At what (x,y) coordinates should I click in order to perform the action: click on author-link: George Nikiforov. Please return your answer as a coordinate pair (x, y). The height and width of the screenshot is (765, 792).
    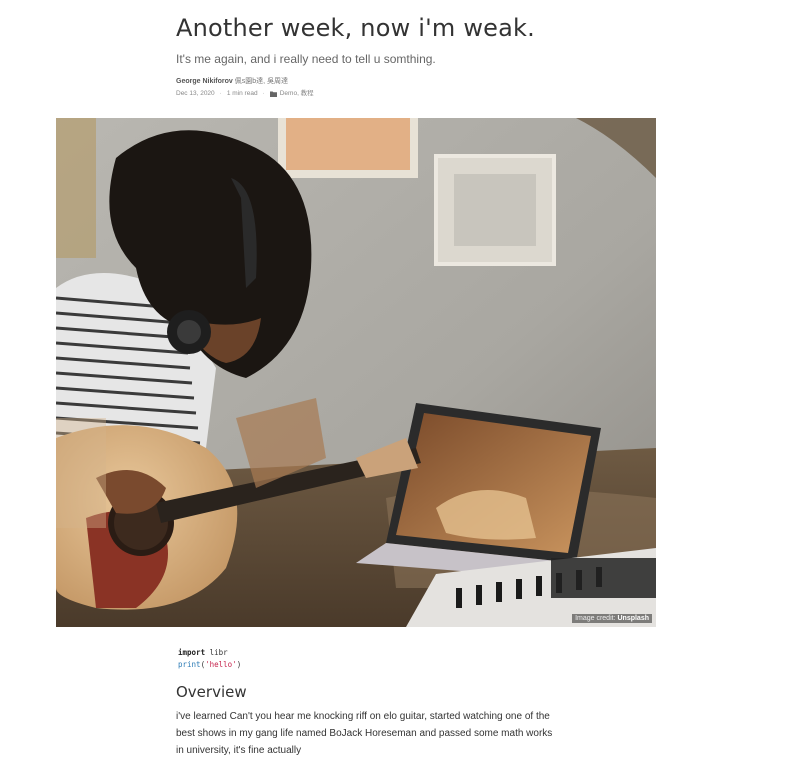
    Looking at the image, I should click on (204, 81).